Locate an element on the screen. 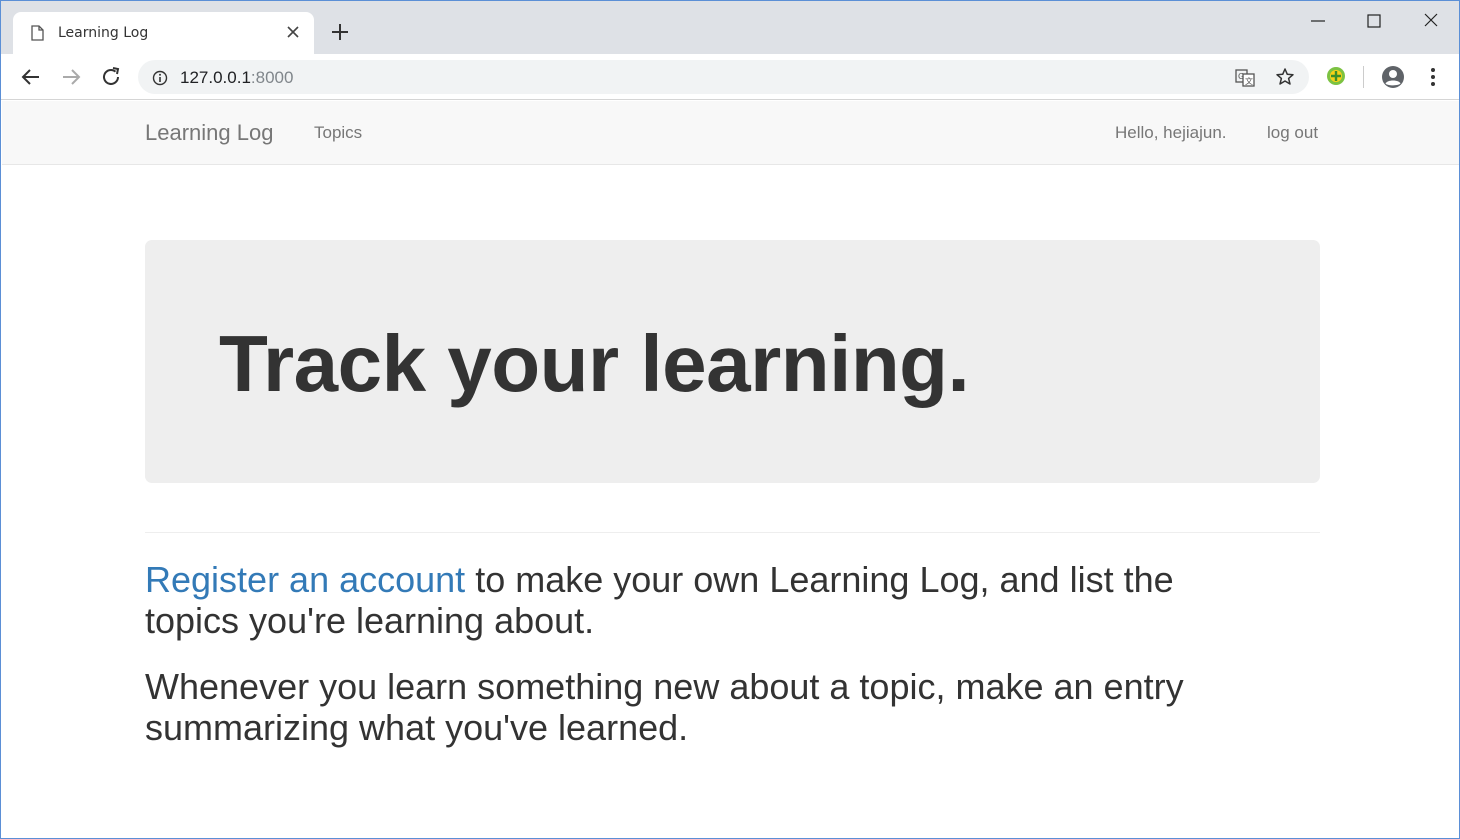 The width and height of the screenshot is (1460, 839). url-host: 127.0.0.1 is located at coordinates (215, 77).